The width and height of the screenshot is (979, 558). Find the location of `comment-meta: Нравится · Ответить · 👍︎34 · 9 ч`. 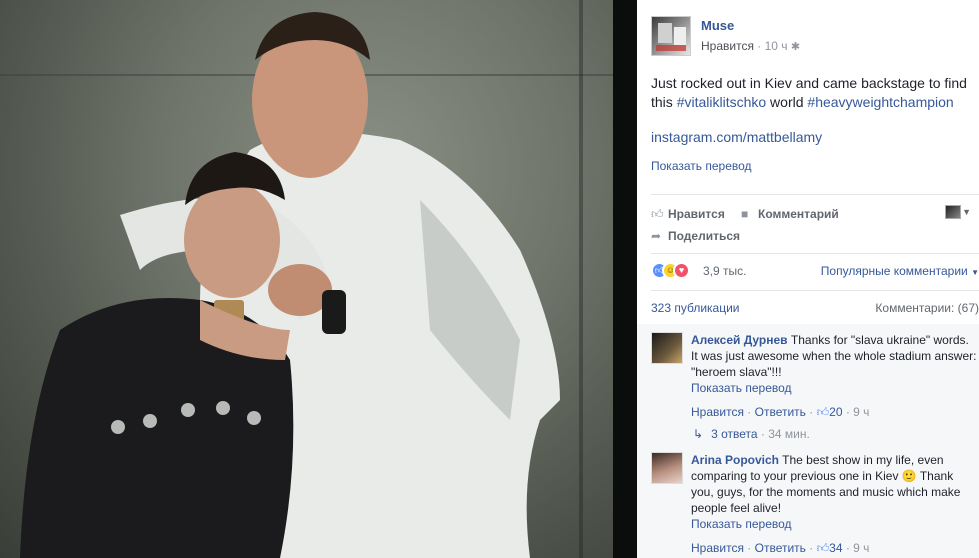

comment-meta: Нравится · Ответить · 👍︎34 · 9 ч is located at coordinates (780, 548).